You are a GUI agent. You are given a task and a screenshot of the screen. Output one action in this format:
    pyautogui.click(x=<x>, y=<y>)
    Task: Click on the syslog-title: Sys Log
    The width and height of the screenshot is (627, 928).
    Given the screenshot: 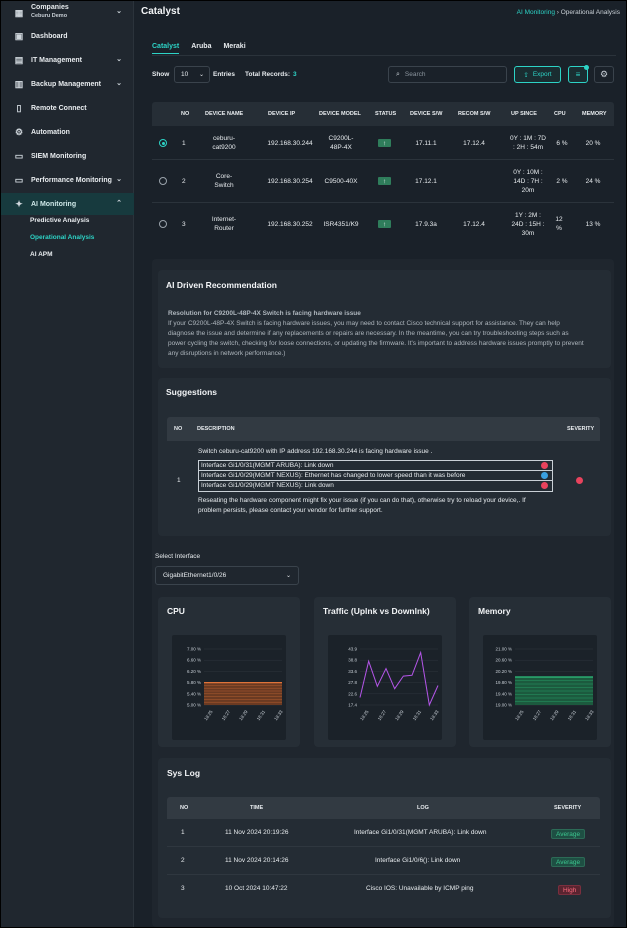 What is the action you would take?
    pyautogui.click(x=184, y=773)
    